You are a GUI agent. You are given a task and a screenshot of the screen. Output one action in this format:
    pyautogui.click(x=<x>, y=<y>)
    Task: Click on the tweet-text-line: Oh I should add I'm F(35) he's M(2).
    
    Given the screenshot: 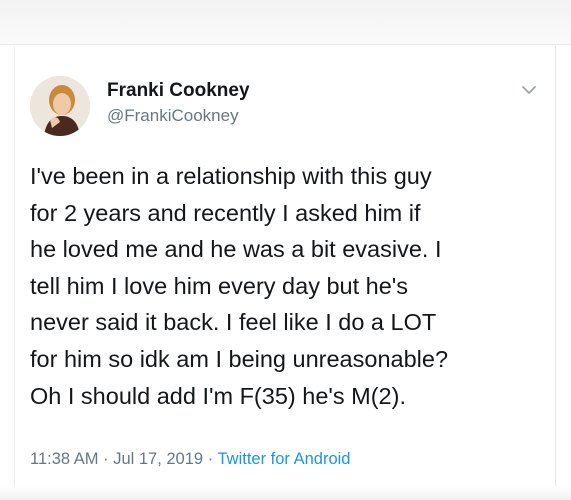 What is the action you would take?
    pyautogui.click(x=218, y=395)
    